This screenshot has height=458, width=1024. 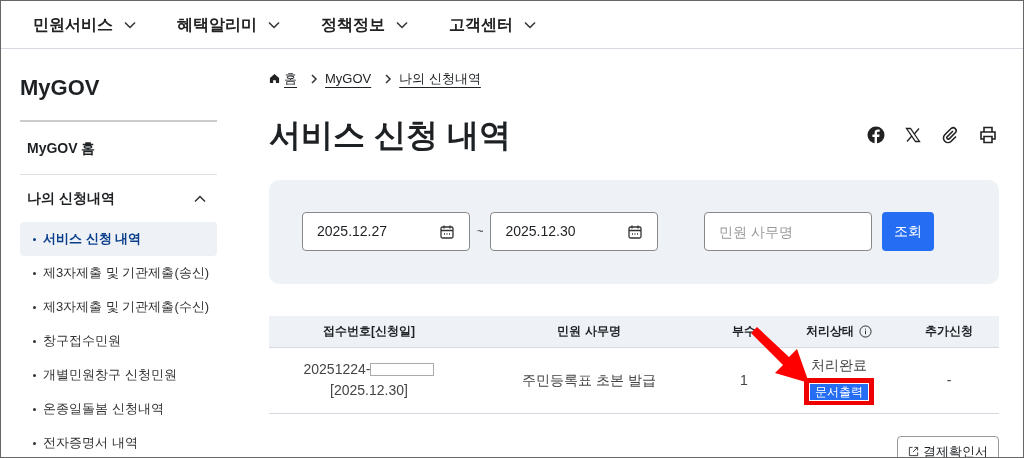 I want to click on table-cell-text: 주민등록표 초본 발급, so click(x=589, y=380).